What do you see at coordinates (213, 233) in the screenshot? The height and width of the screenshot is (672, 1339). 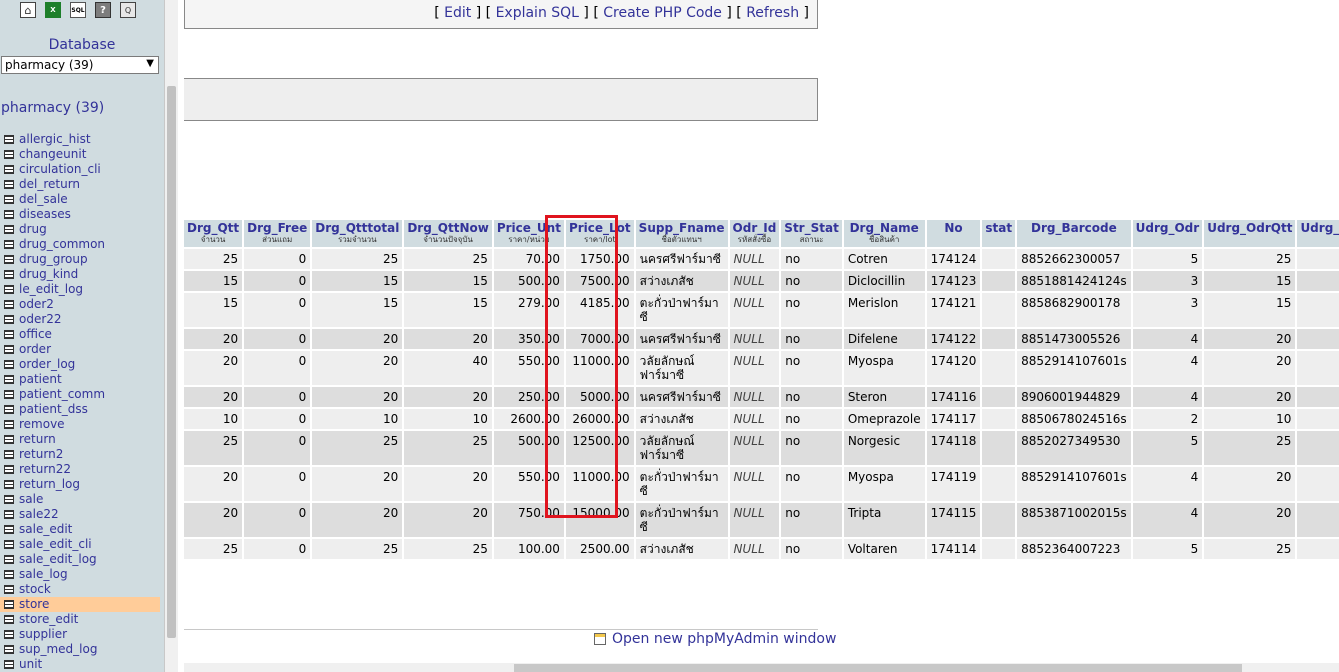 I see `column-header-drg-qtt: Drg_Qtt จำนวน` at bounding box center [213, 233].